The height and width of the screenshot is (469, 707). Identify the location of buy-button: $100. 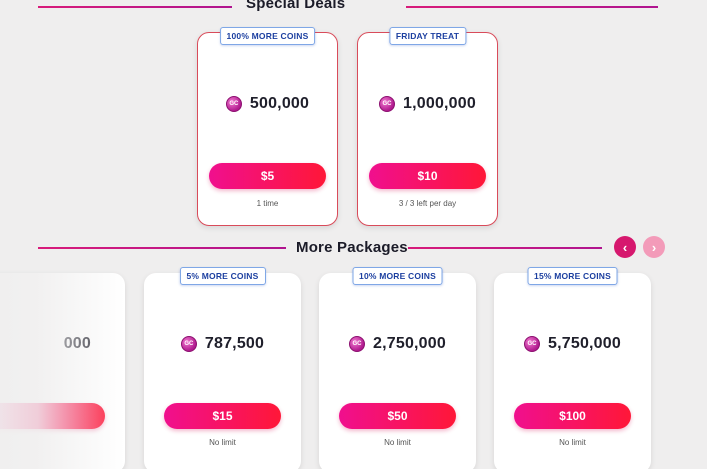
(572, 416).